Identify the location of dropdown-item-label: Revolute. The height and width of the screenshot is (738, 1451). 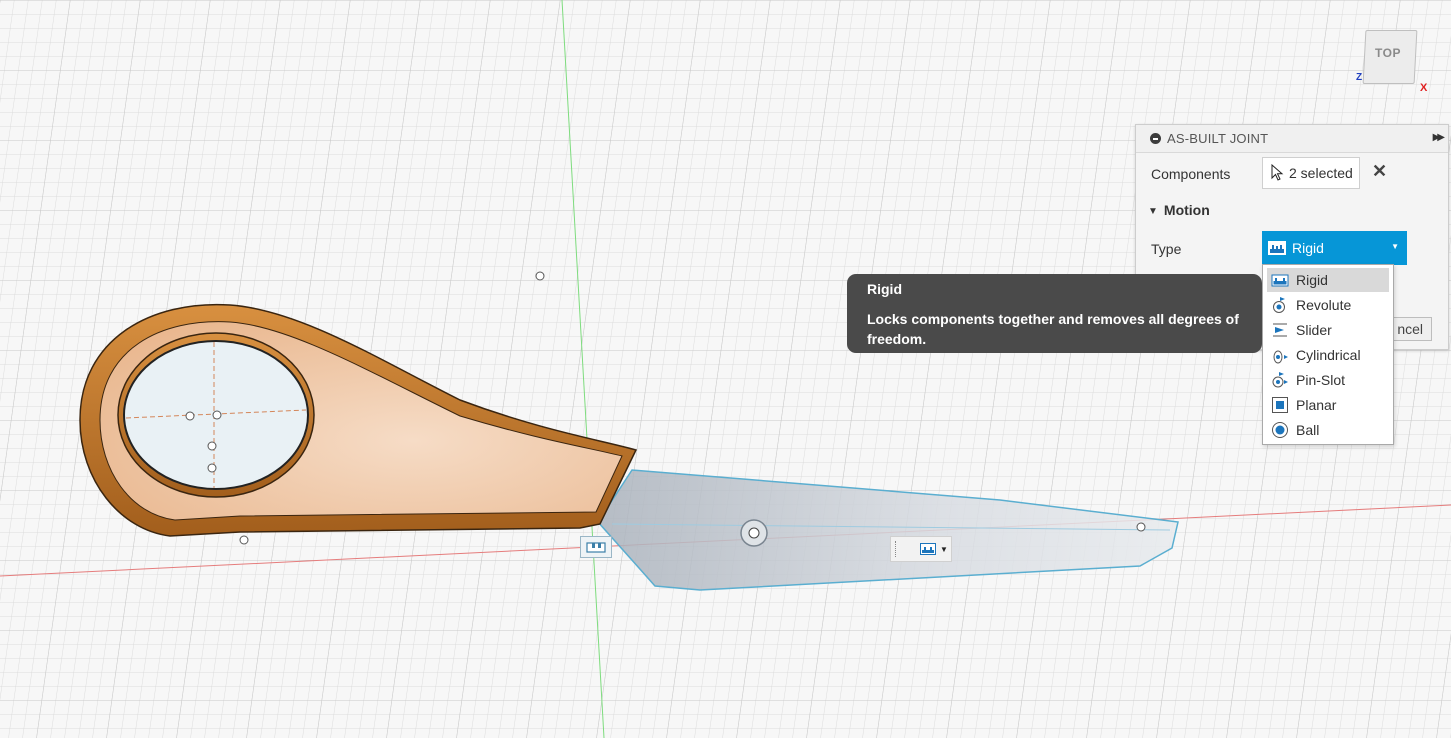
(1324, 305).